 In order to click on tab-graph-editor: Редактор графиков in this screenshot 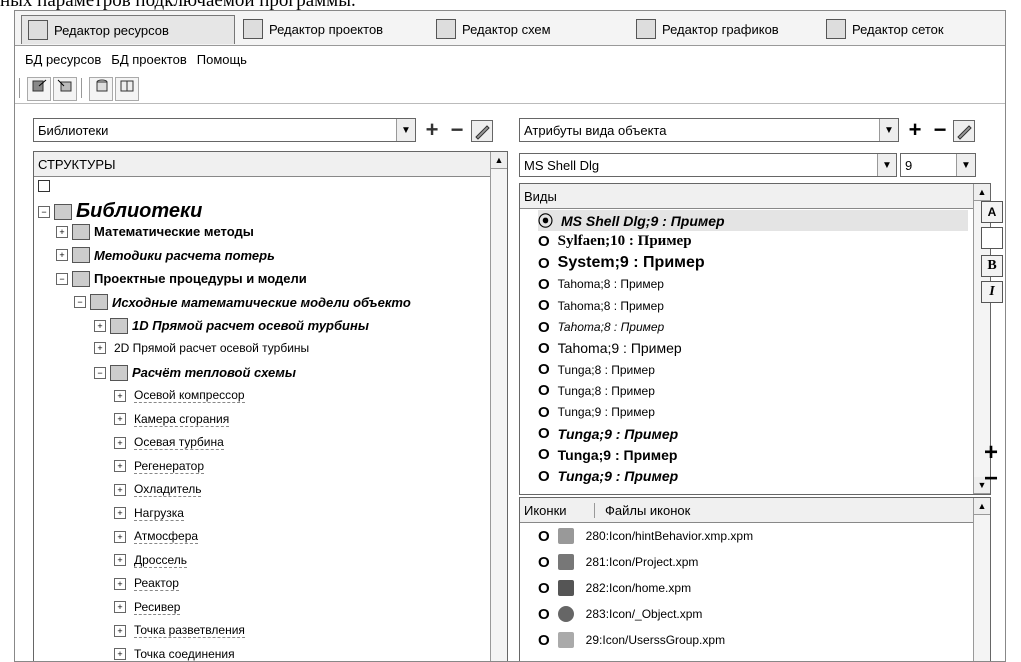, I will do `click(707, 29)`.